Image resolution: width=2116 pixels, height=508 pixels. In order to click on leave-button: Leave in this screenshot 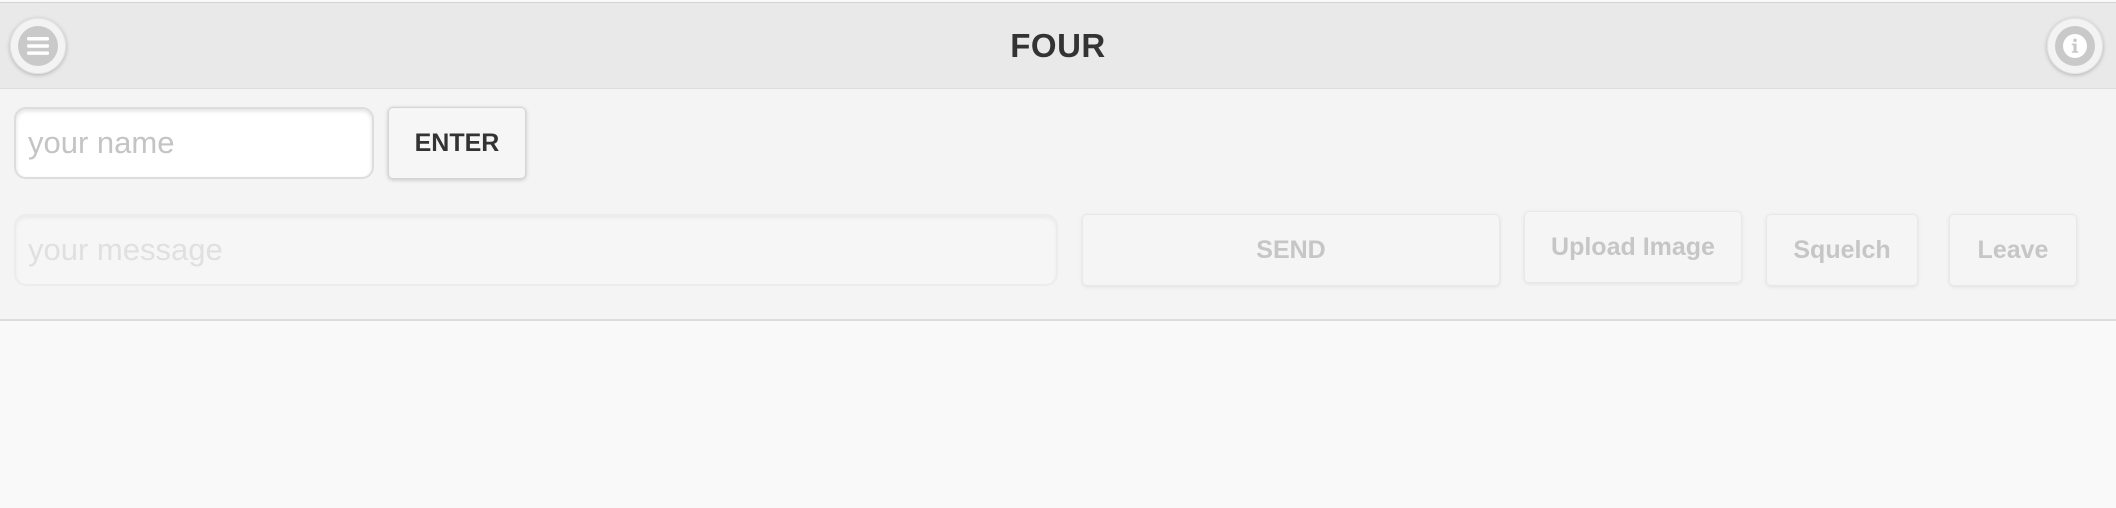, I will do `click(2013, 250)`.